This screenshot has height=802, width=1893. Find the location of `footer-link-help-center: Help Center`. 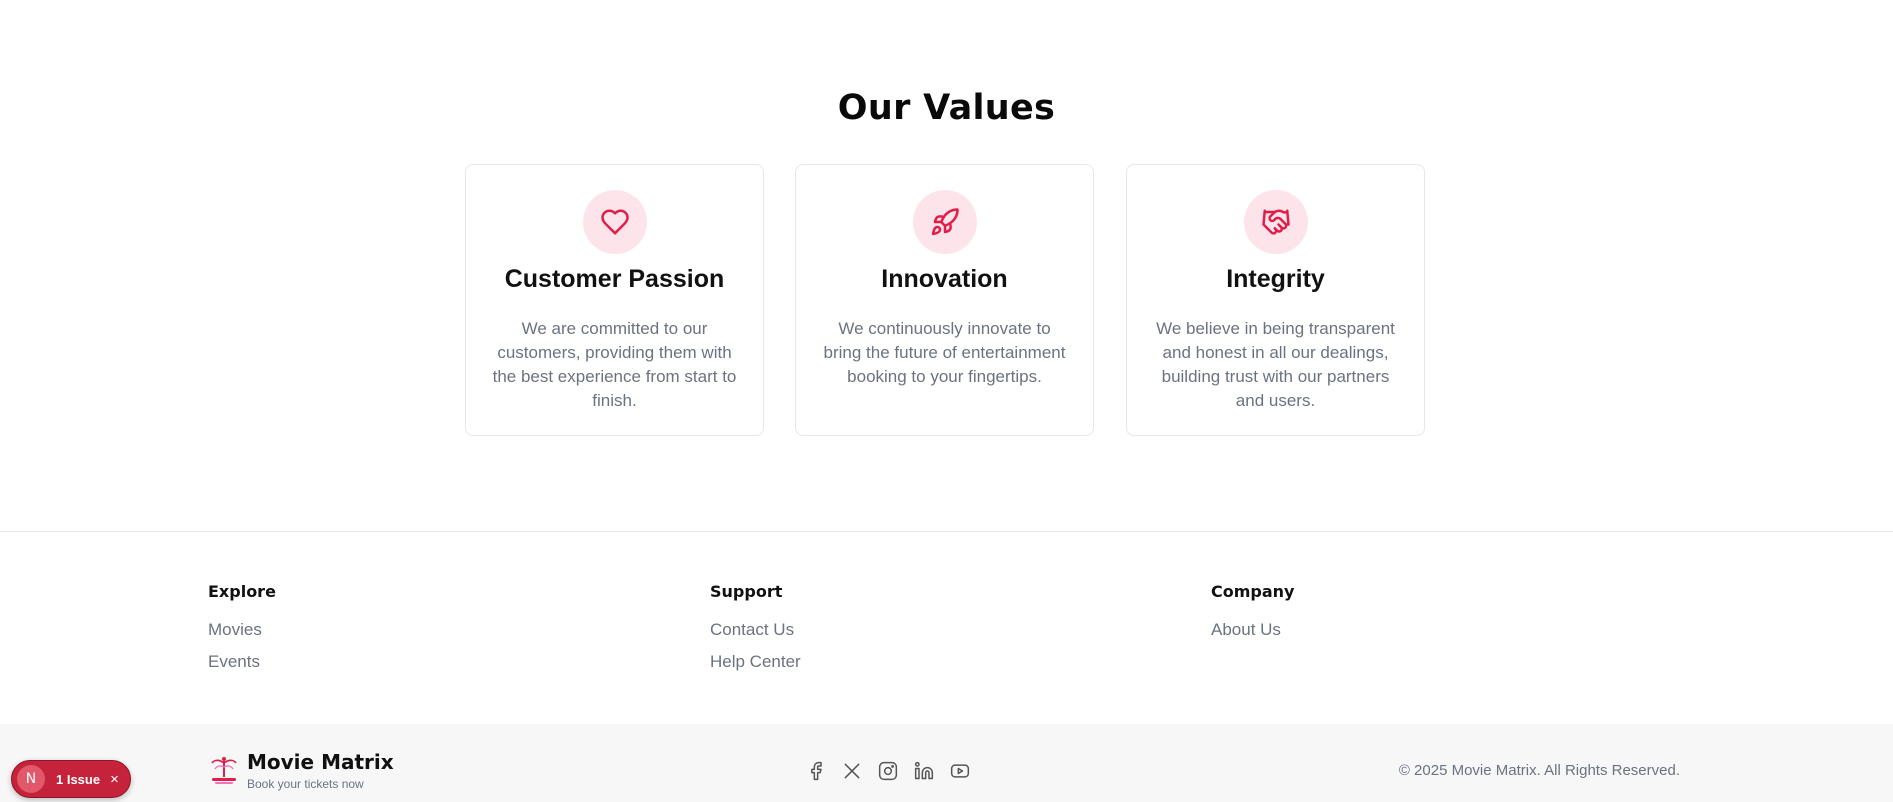

footer-link-help-center: Help Center is located at coordinates (755, 662).